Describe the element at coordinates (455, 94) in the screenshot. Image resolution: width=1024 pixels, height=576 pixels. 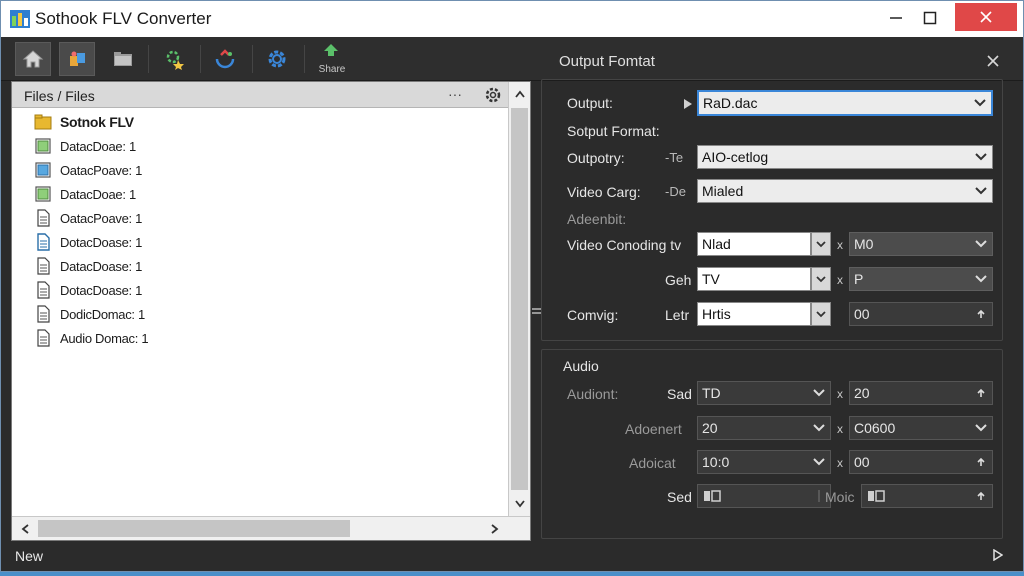
I see `more-options-button: ···` at that location.